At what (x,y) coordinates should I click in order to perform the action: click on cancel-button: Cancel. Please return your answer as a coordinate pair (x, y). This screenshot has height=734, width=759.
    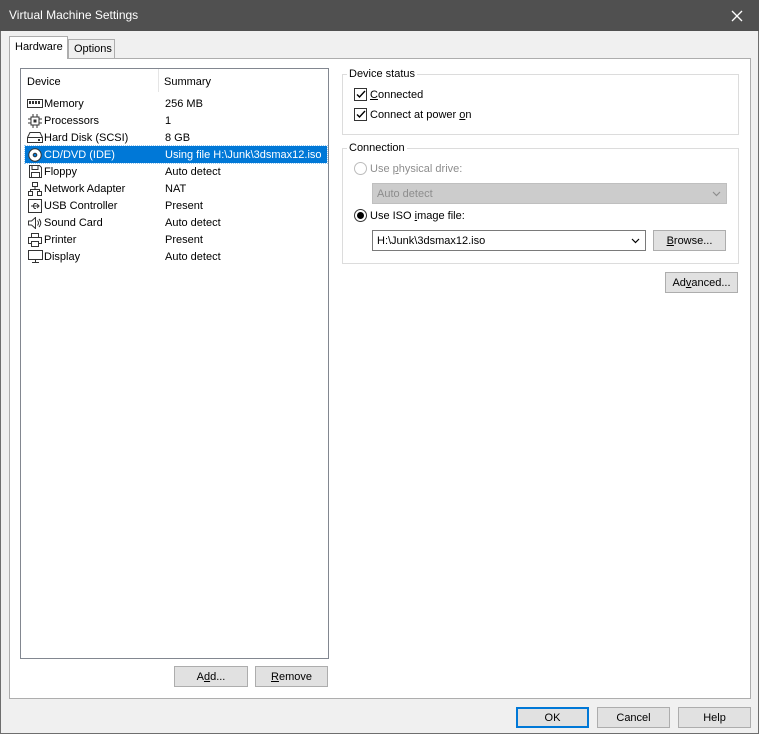
    Looking at the image, I should click on (633, 717).